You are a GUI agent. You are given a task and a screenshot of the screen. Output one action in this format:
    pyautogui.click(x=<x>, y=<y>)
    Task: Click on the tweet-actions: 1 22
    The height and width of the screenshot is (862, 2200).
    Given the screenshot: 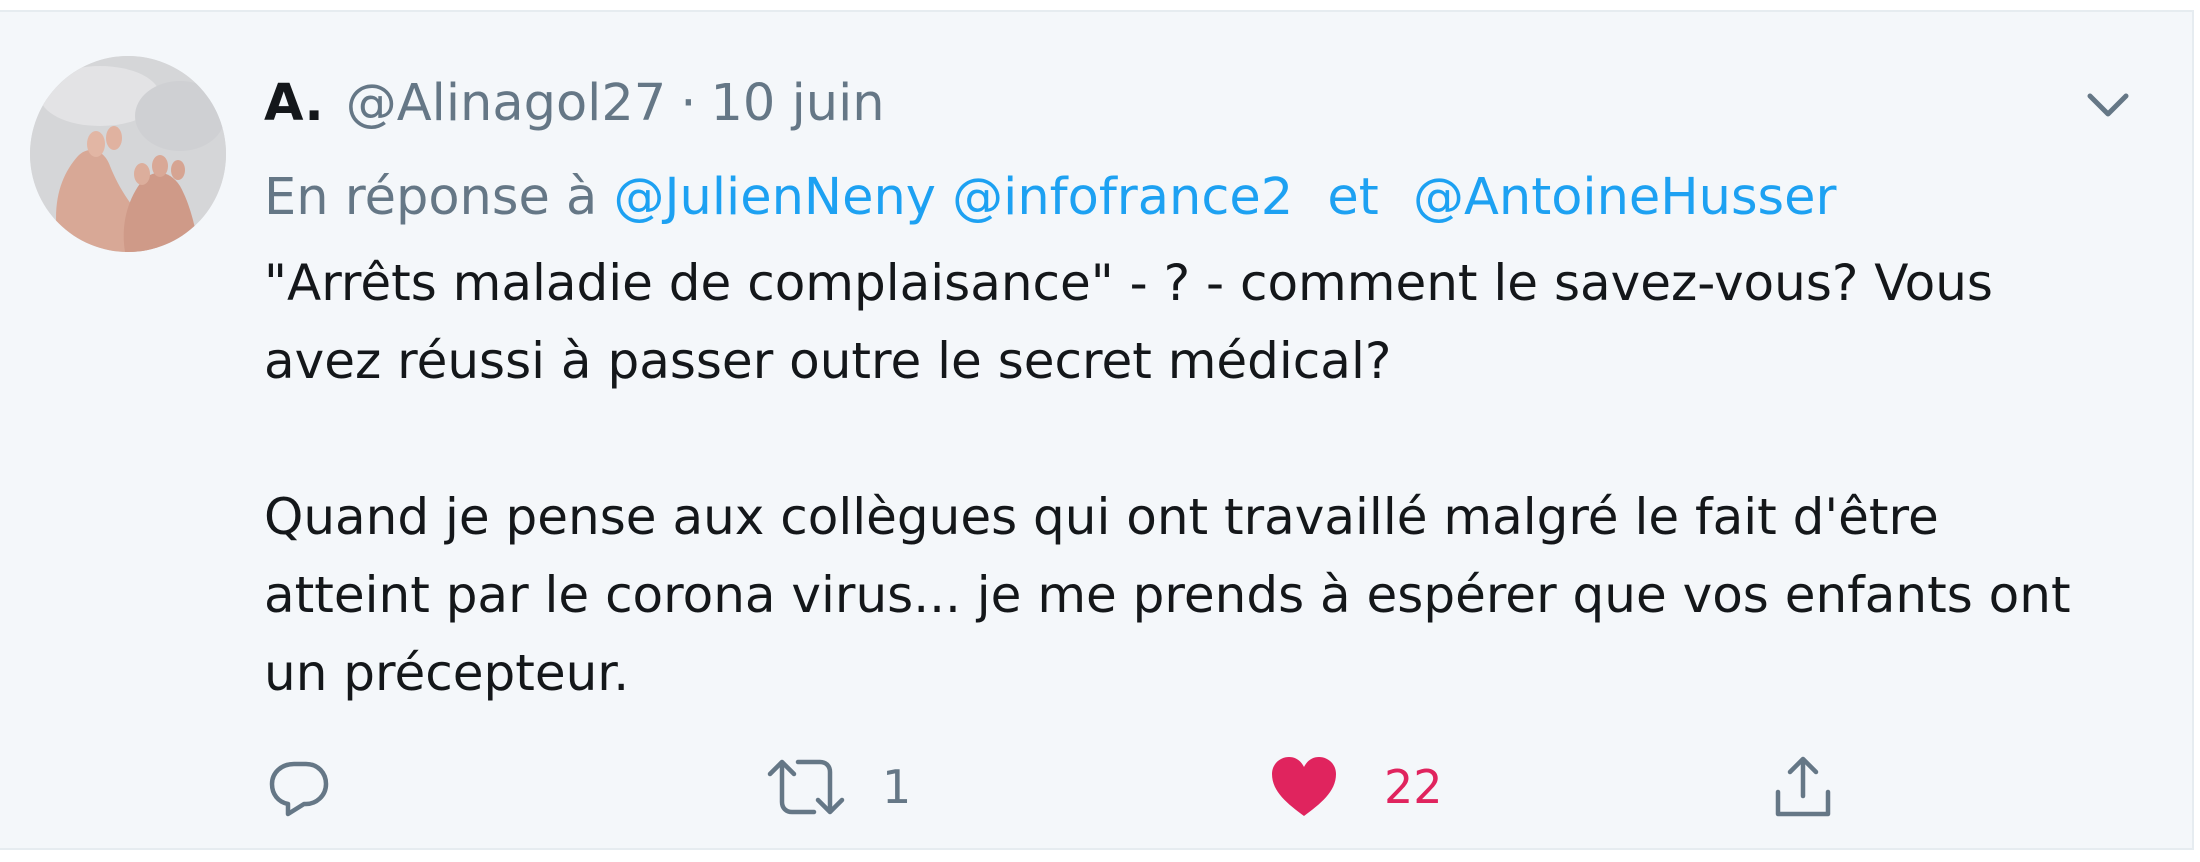 What is the action you would take?
    pyautogui.click(x=1204, y=787)
    